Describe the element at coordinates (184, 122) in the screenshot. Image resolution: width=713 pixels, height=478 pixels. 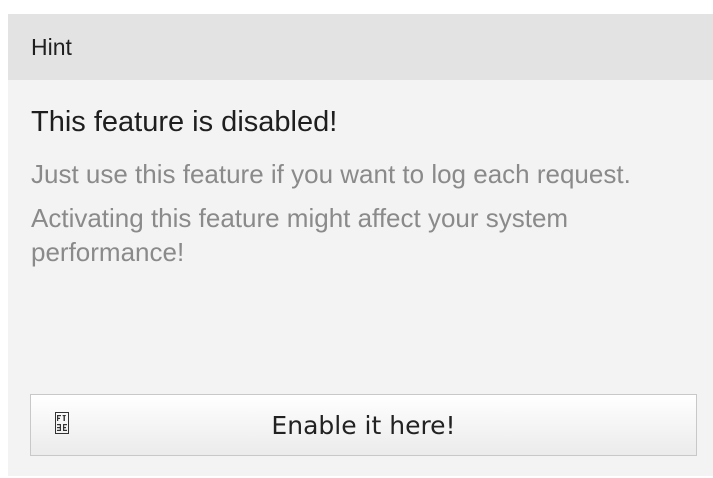
I see `feature-disabled-title: This feature is disabled!` at that location.